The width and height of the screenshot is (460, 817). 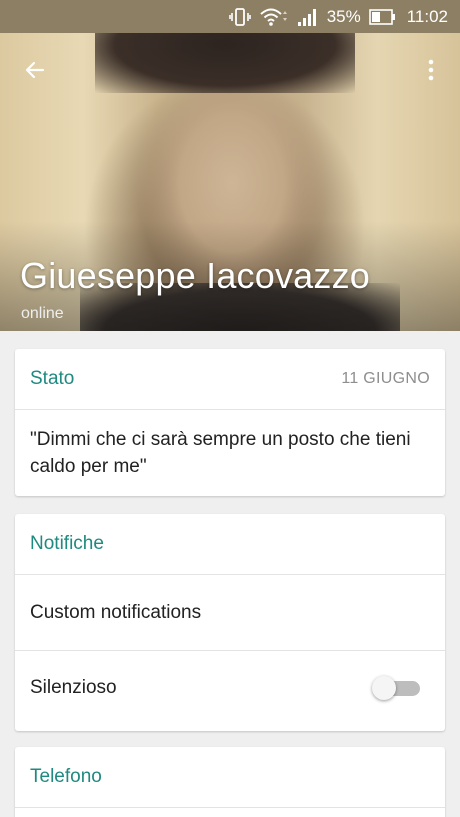 I want to click on battery-percent: 35%, so click(x=343, y=16).